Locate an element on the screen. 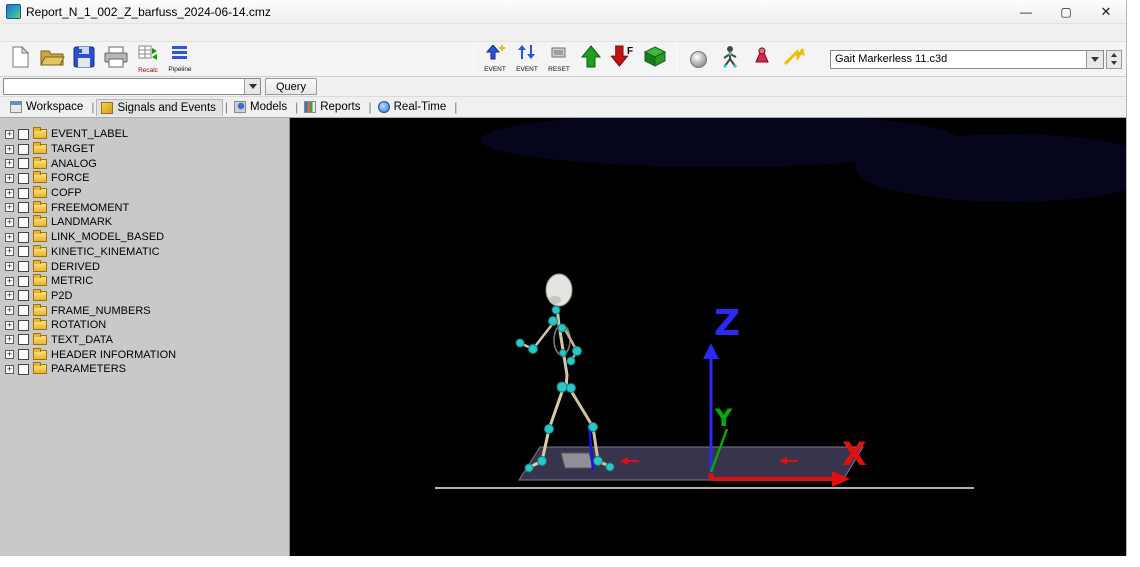 The width and height of the screenshot is (1140, 567). tree-item-label: TARGET is located at coordinates (73, 149).